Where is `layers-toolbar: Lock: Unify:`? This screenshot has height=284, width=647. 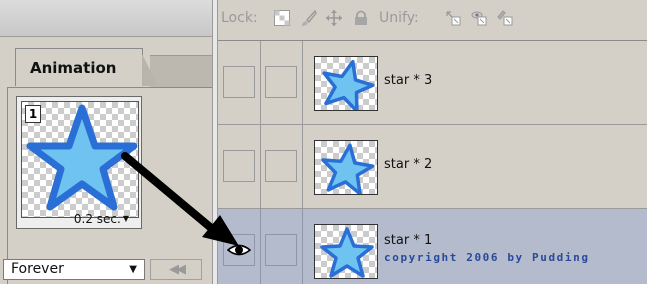 layers-toolbar: Lock: Unify: is located at coordinates (432, 20).